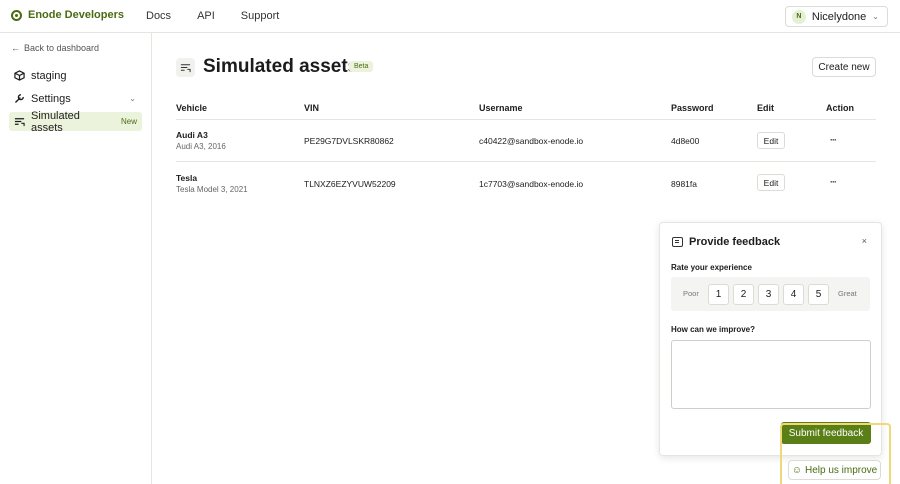 The image size is (900, 484). Describe the element at coordinates (350, 184) in the screenshot. I see `vin-value: TLNXZ6EZYVUW52209` at that location.